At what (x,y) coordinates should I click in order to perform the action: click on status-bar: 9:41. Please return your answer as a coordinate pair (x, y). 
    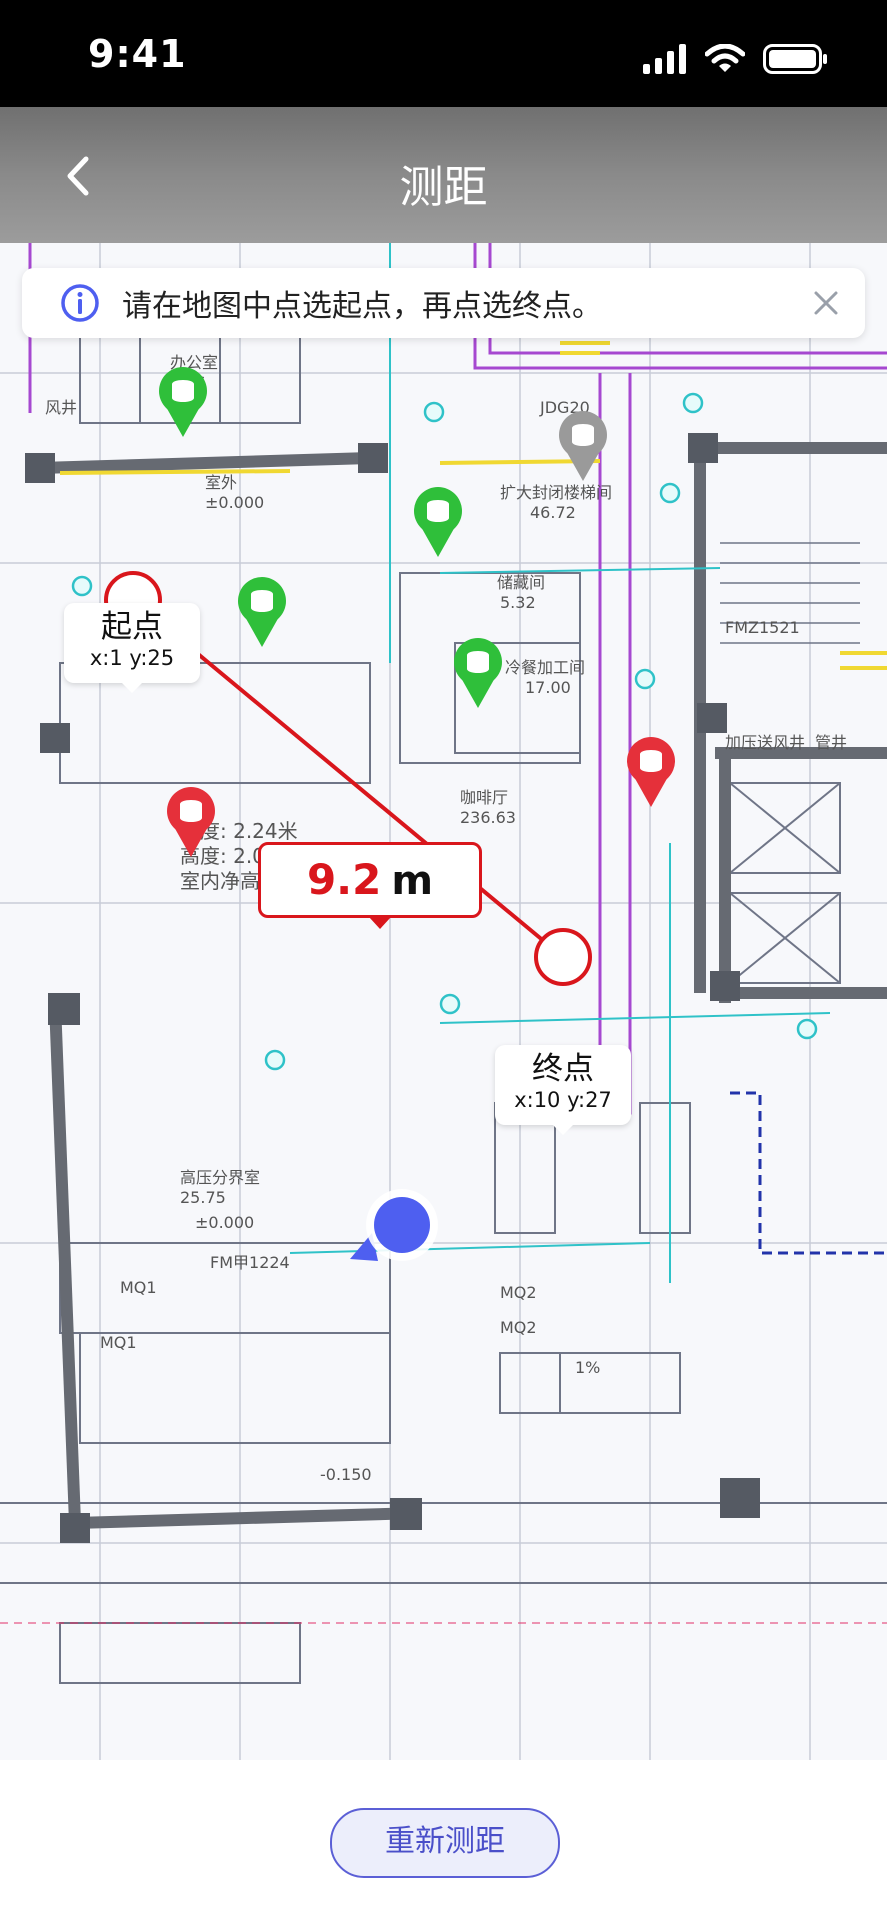
    Looking at the image, I should click on (443, 53).